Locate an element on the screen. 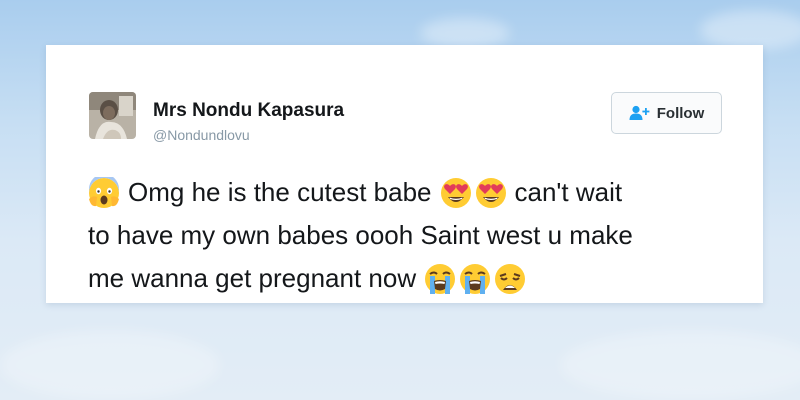 The image size is (800, 400). follow-label: Follow is located at coordinates (680, 113).